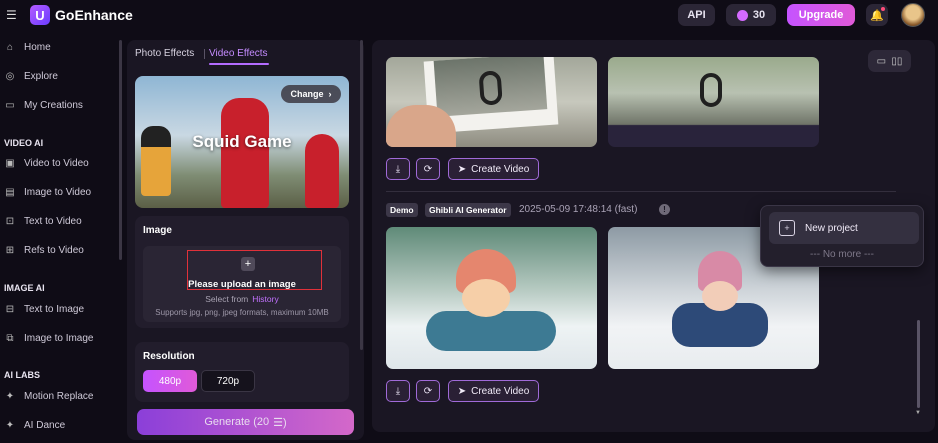  What do you see at coordinates (170, 381) in the screenshot?
I see `resolution-480p-button: 480p` at bounding box center [170, 381].